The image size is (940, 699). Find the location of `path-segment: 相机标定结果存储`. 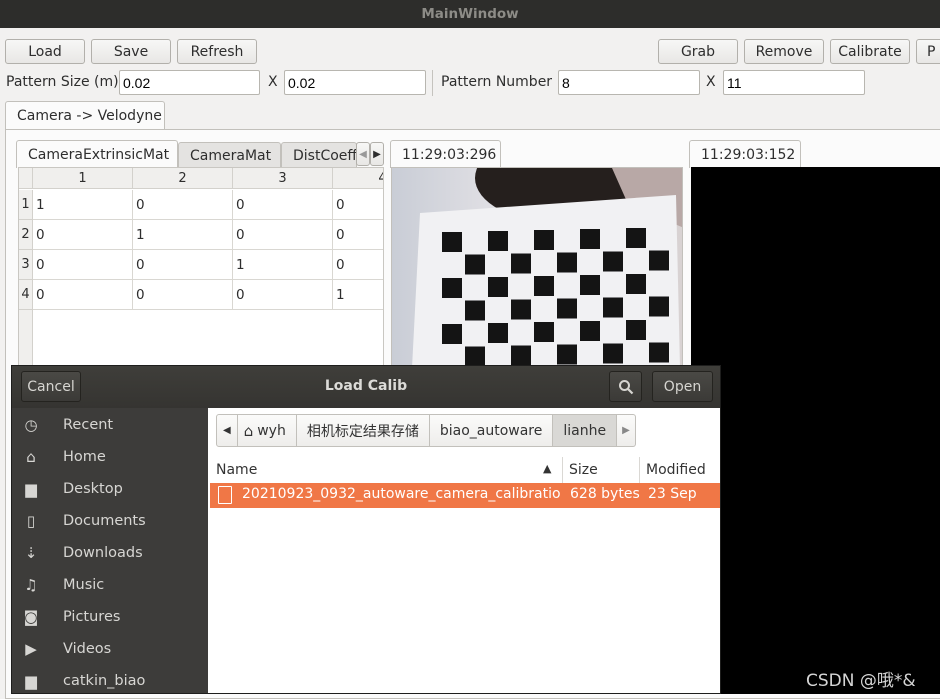

path-segment: 相机标定结果存储 is located at coordinates (363, 430).